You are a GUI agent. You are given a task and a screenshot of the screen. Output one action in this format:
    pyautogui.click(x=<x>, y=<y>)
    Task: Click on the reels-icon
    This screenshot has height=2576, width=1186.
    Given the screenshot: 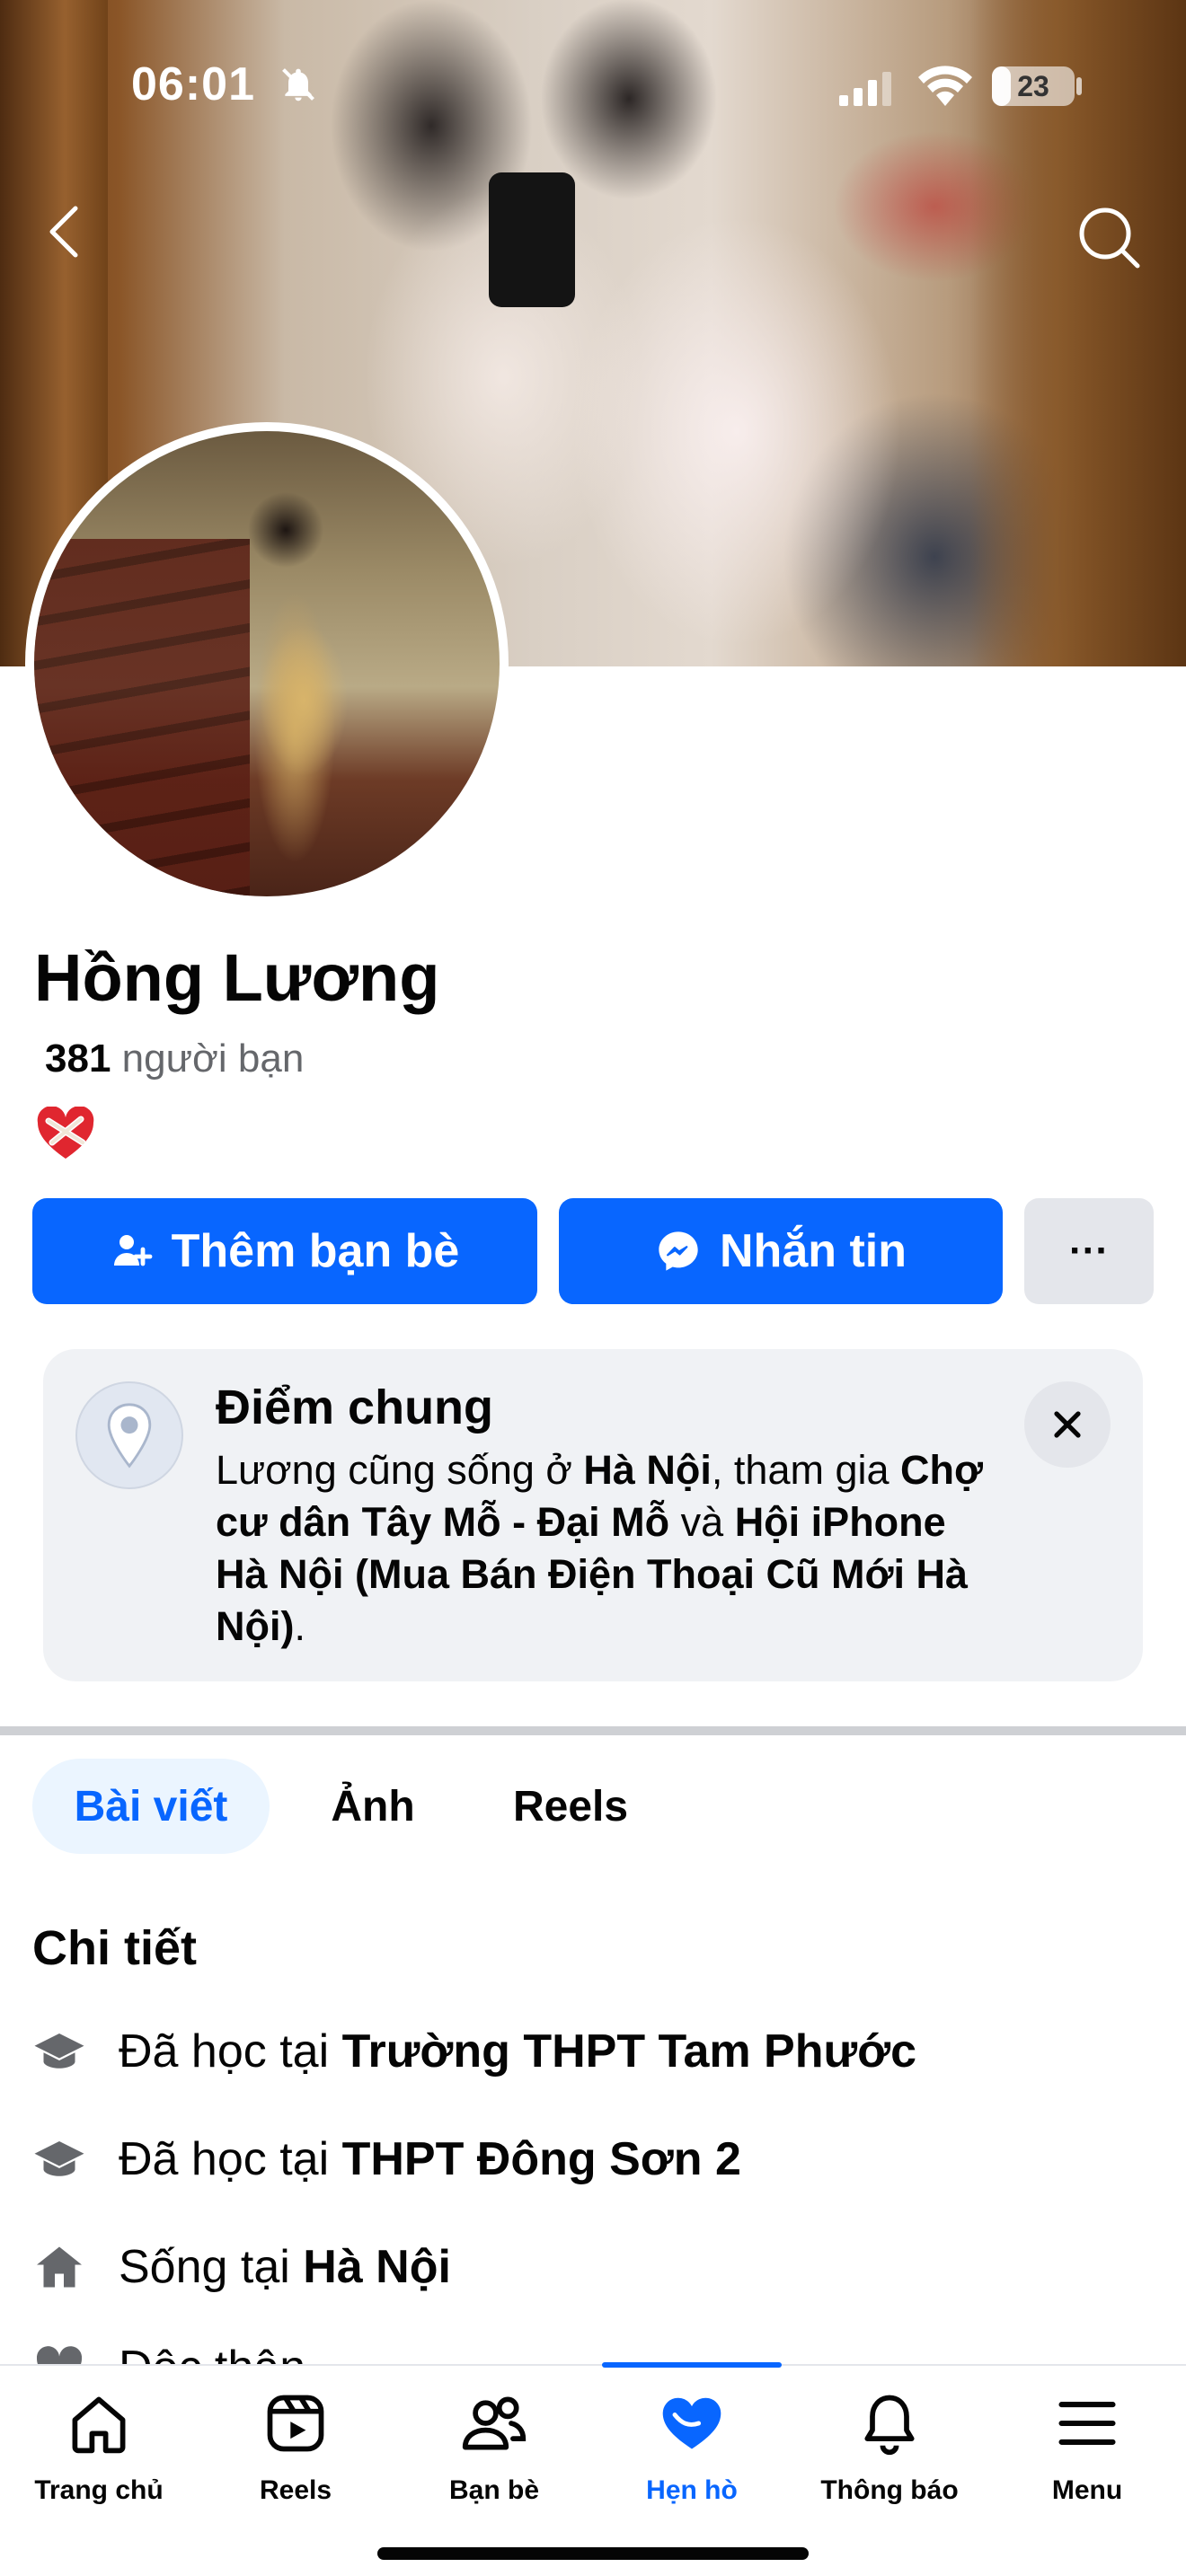 What is the action you would take?
    pyautogui.click(x=295, y=2423)
    